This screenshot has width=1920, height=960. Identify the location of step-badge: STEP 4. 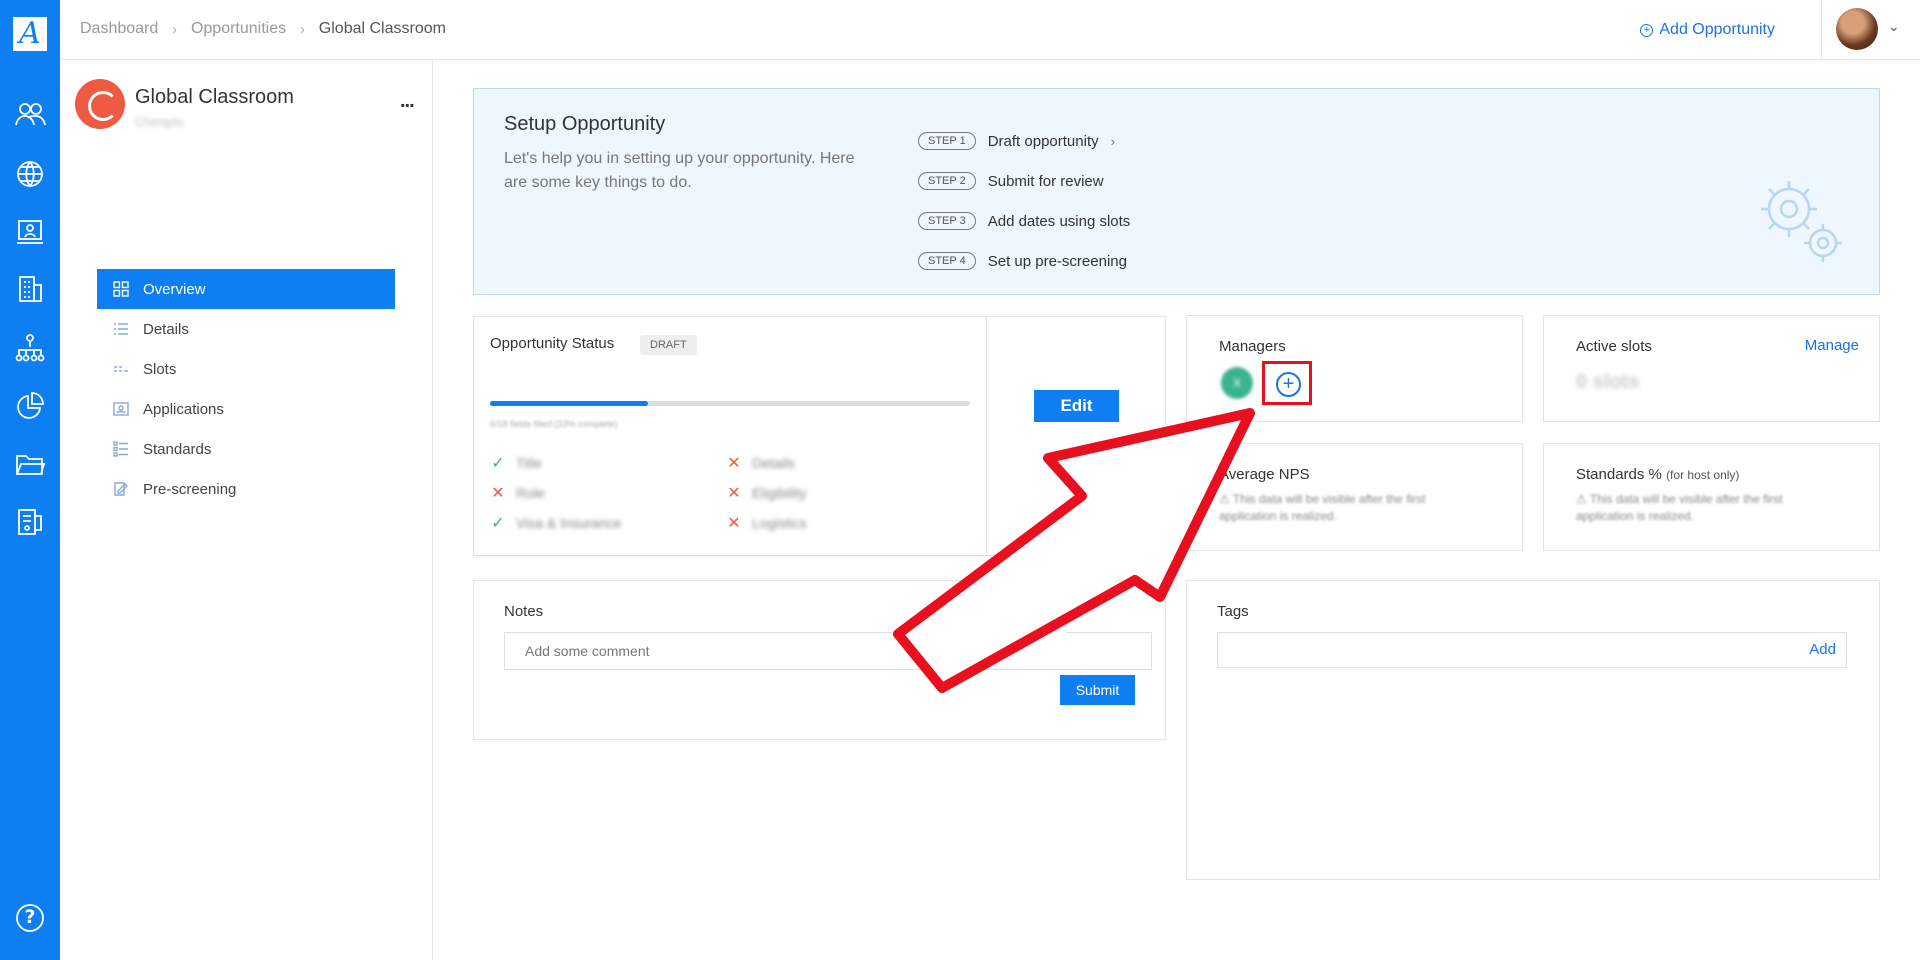
(947, 261).